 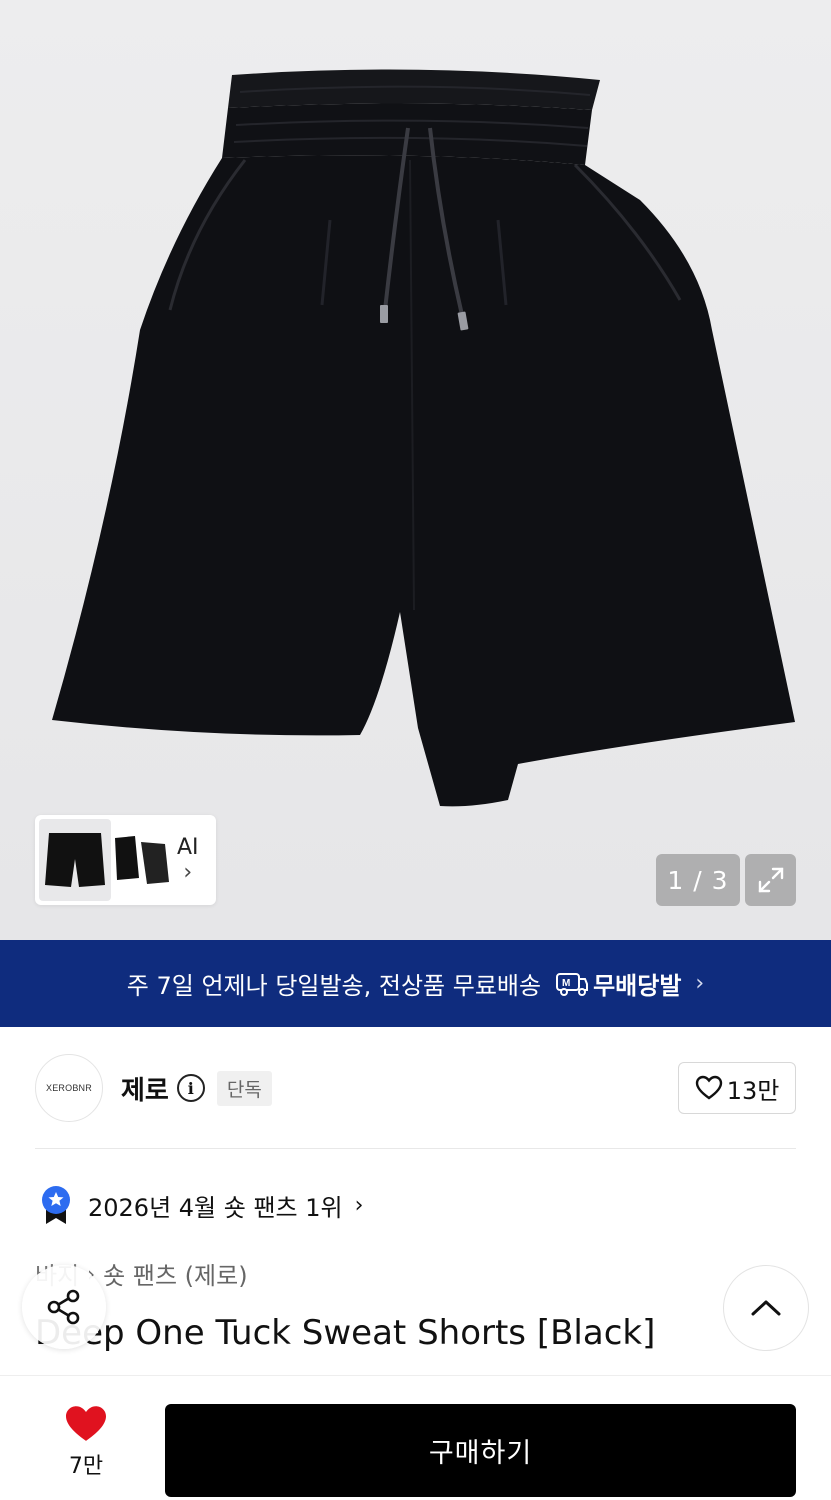 I want to click on chevron-up-icon, so click(x=766, y=1308).